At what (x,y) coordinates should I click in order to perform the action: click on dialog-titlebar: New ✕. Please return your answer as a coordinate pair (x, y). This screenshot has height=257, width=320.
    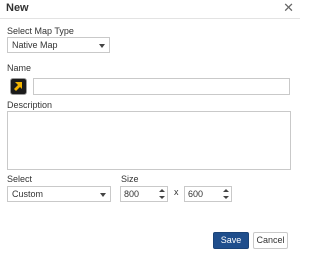
    Looking at the image, I should click on (150, 9).